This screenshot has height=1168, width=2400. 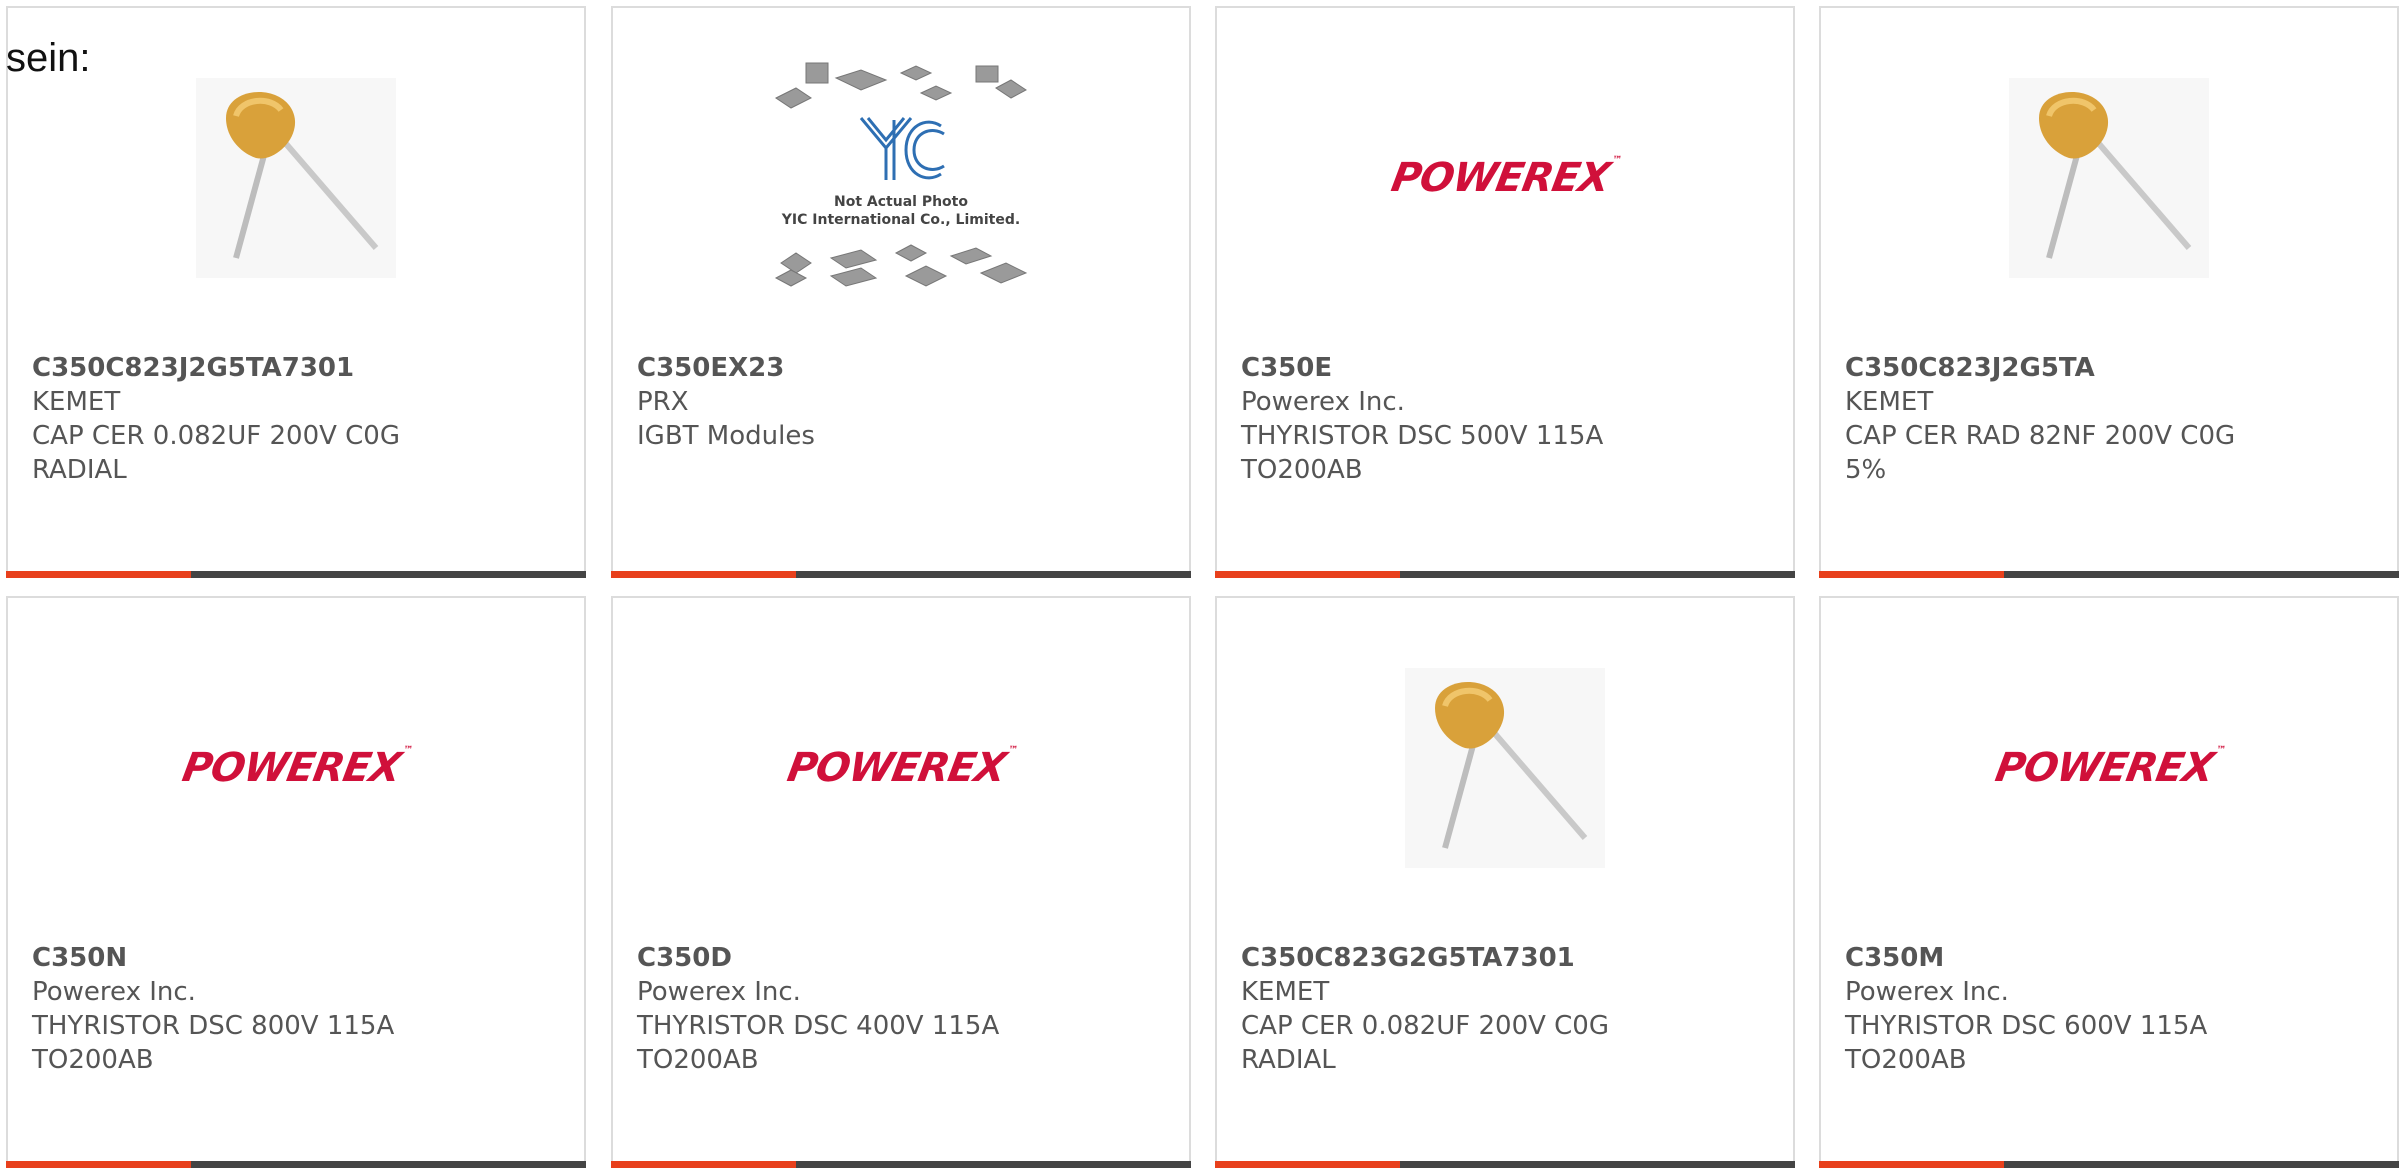 I want to click on product-info: C350EX23 PRX IGBT Modules, so click(x=857, y=402).